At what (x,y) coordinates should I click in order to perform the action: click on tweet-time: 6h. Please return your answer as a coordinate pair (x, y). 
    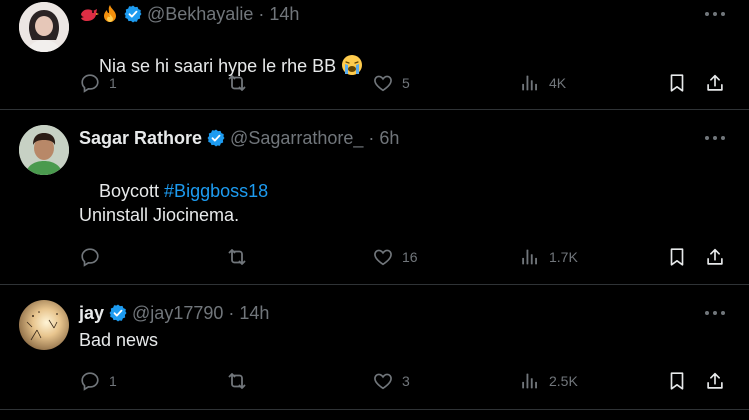
    Looking at the image, I should click on (389, 138).